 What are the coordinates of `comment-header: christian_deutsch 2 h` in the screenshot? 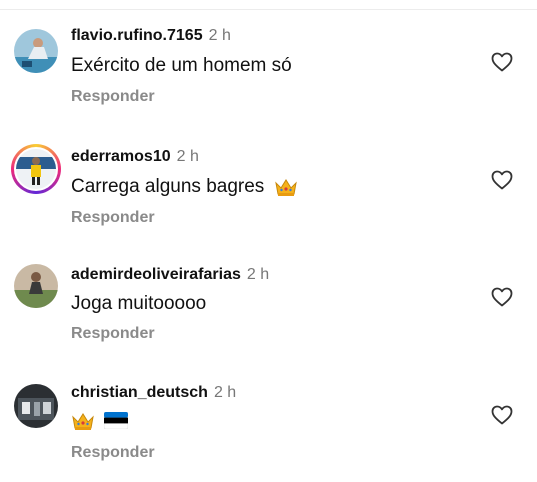 It's located at (153, 393).